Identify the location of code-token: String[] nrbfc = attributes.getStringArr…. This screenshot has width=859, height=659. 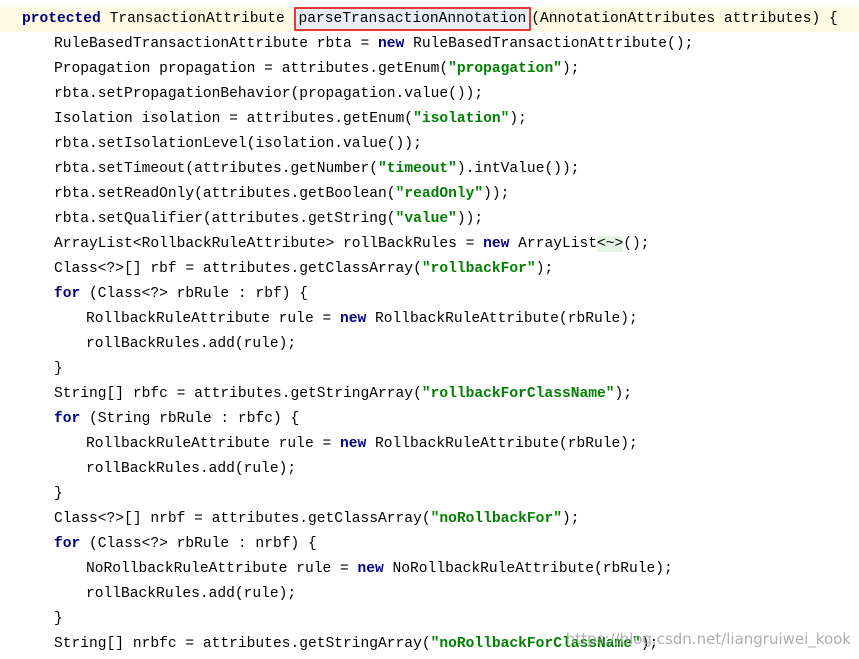
(242, 644).